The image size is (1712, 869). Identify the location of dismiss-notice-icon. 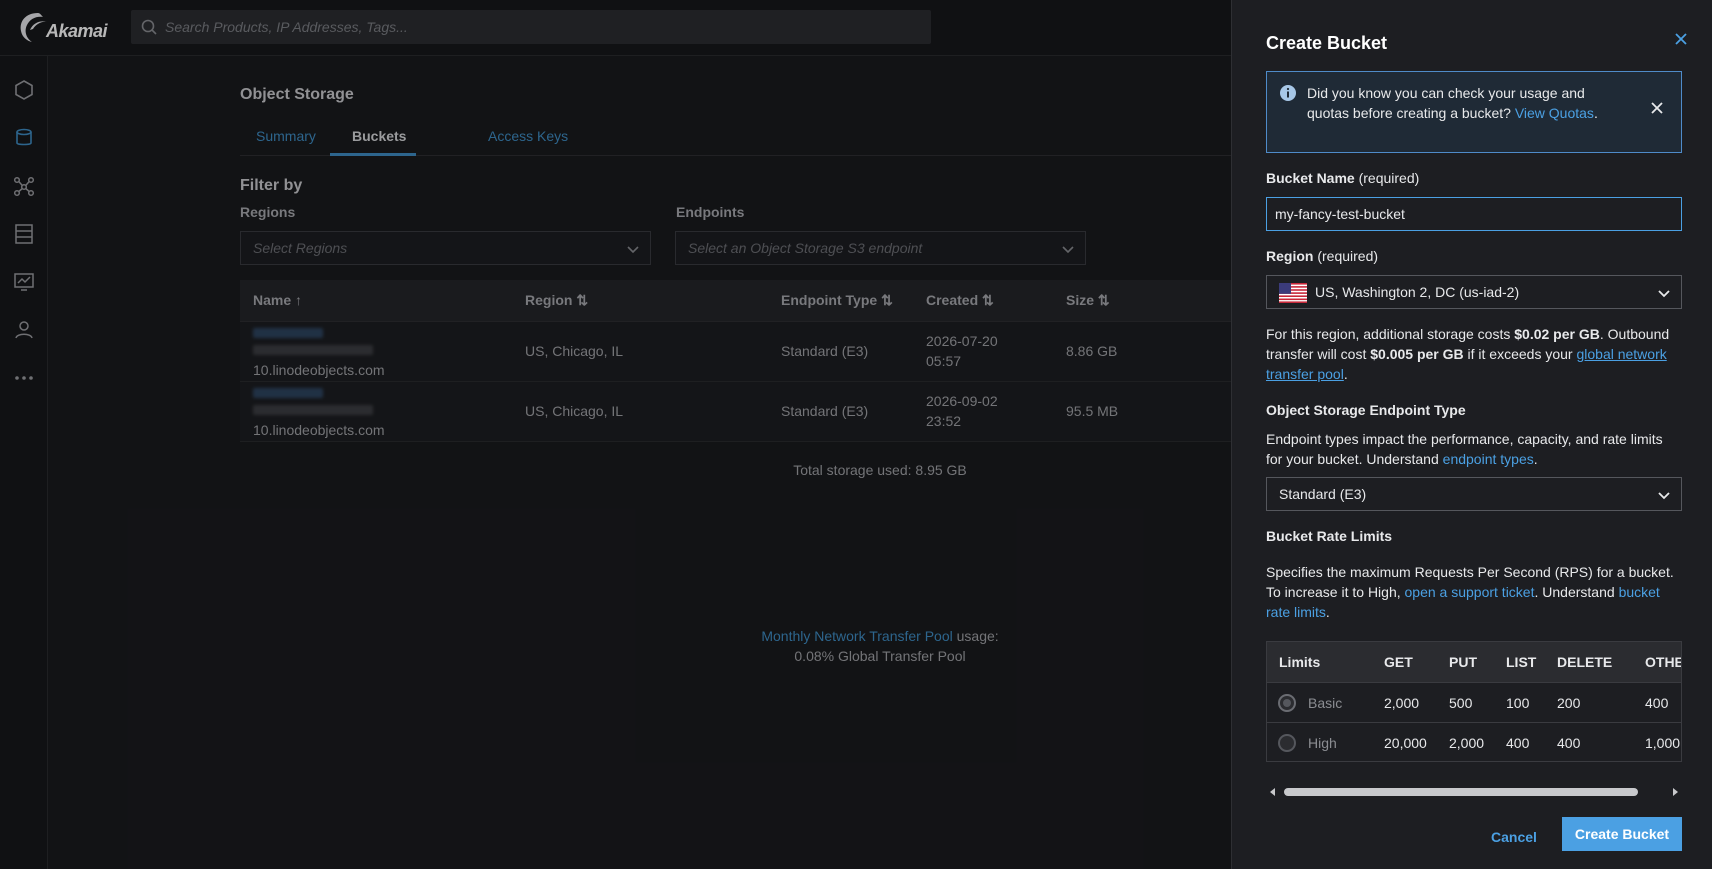
(1657, 108).